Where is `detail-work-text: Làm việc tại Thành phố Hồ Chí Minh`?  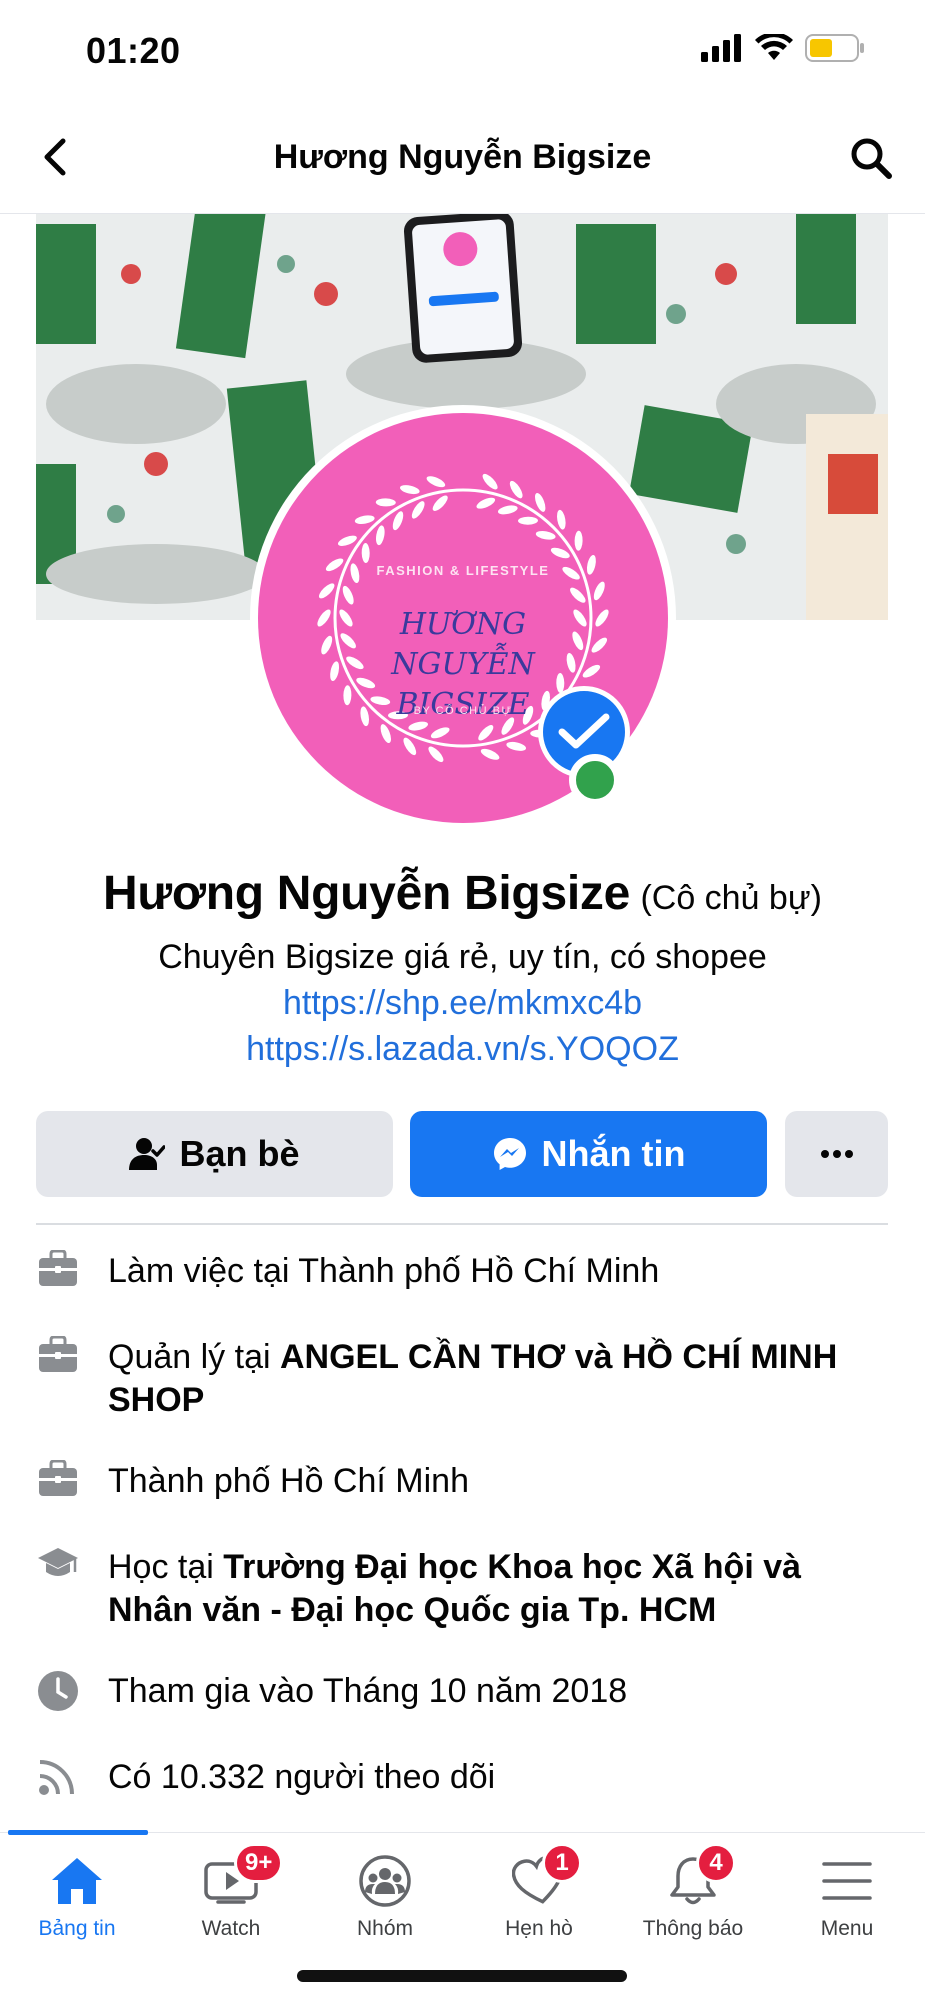 detail-work-text: Làm việc tại Thành phố Hồ Chí Minh is located at coordinates (384, 1271).